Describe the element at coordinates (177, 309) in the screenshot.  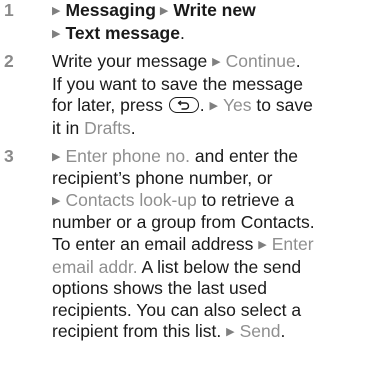
I see `step-3-line-8: recipients. You can also select a` at that location.